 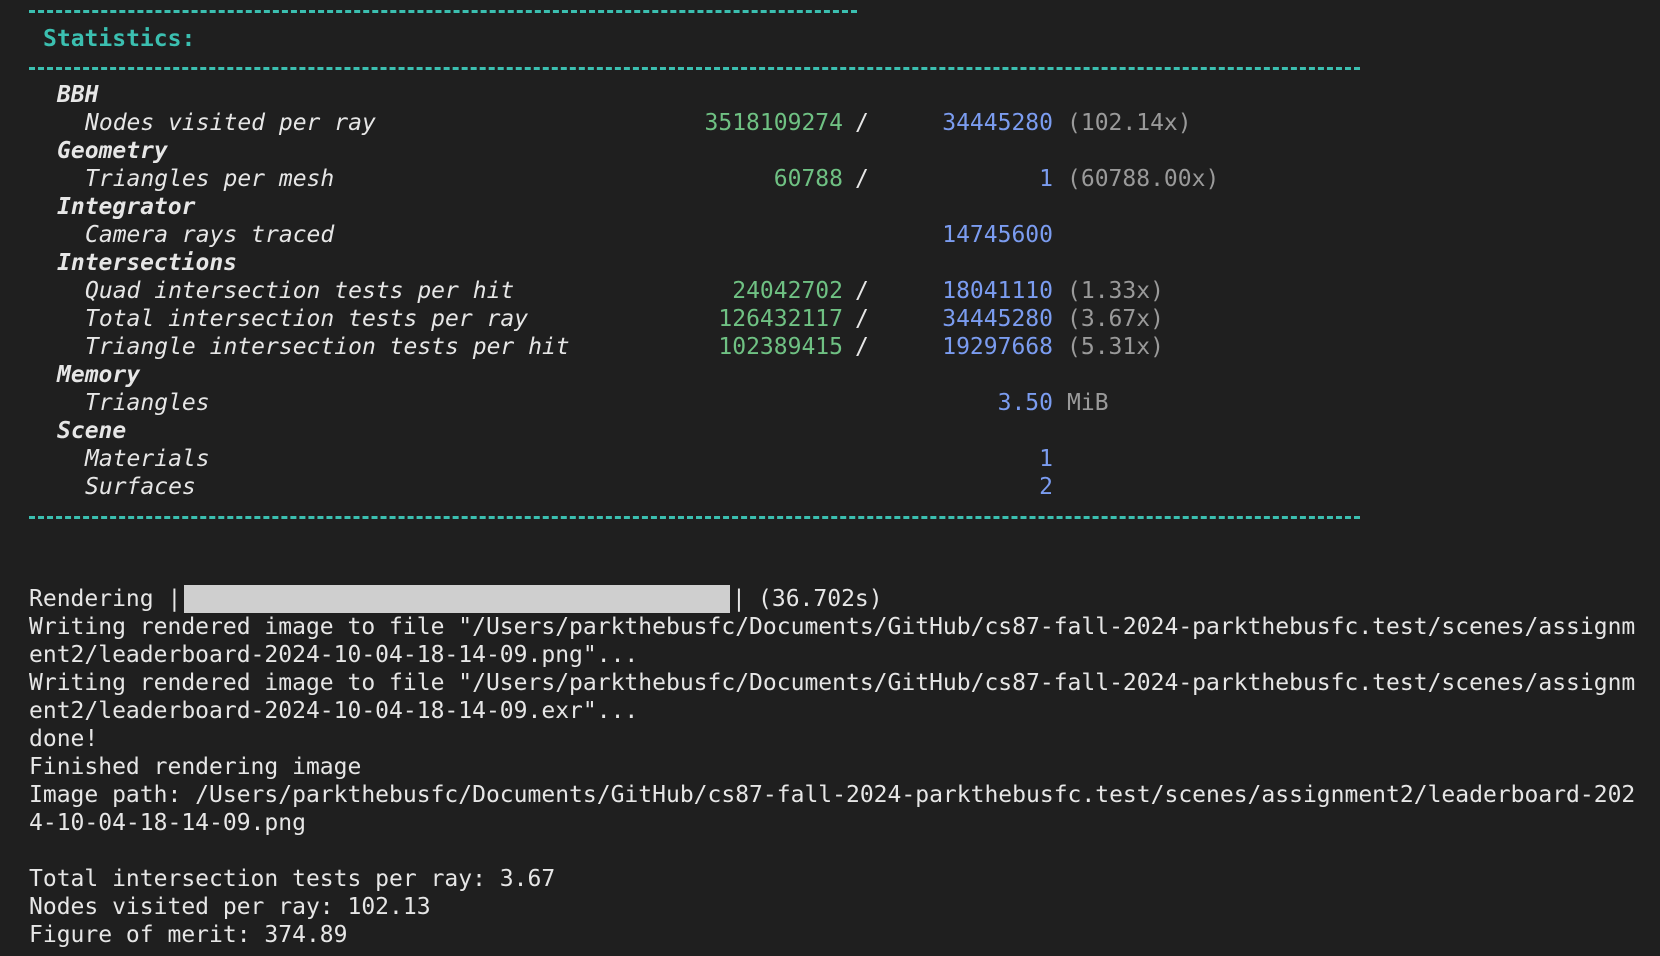 I want to click on log-line: Finished rendering image, so click(x=195, y=767).